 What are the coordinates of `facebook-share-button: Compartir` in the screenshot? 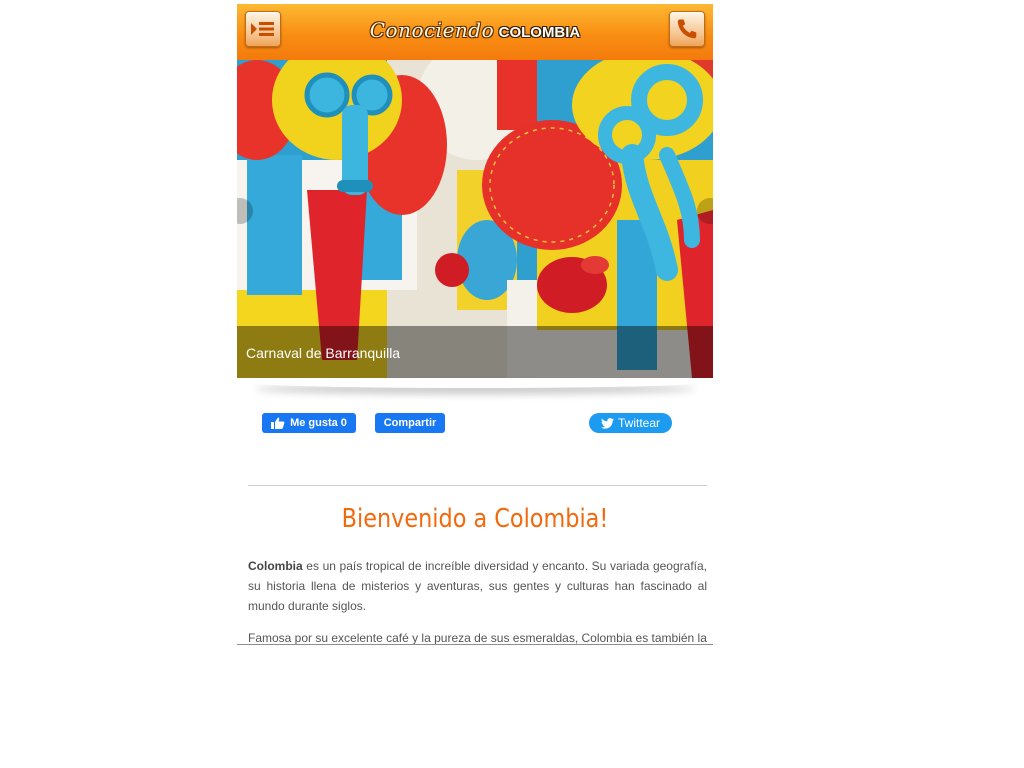 It's located at (410, 423).